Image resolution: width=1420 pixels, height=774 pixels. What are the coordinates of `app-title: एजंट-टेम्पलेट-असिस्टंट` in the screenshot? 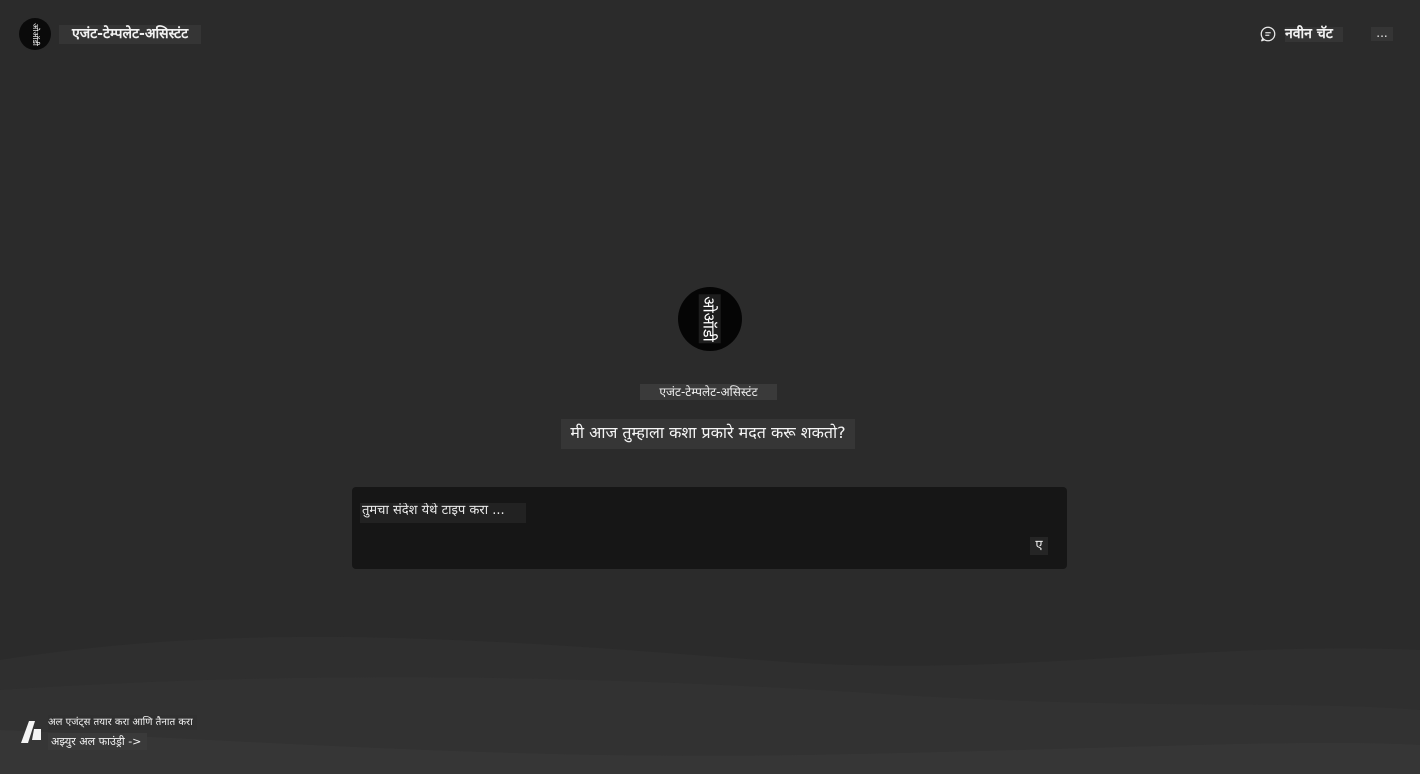 It's located at (130, 34).